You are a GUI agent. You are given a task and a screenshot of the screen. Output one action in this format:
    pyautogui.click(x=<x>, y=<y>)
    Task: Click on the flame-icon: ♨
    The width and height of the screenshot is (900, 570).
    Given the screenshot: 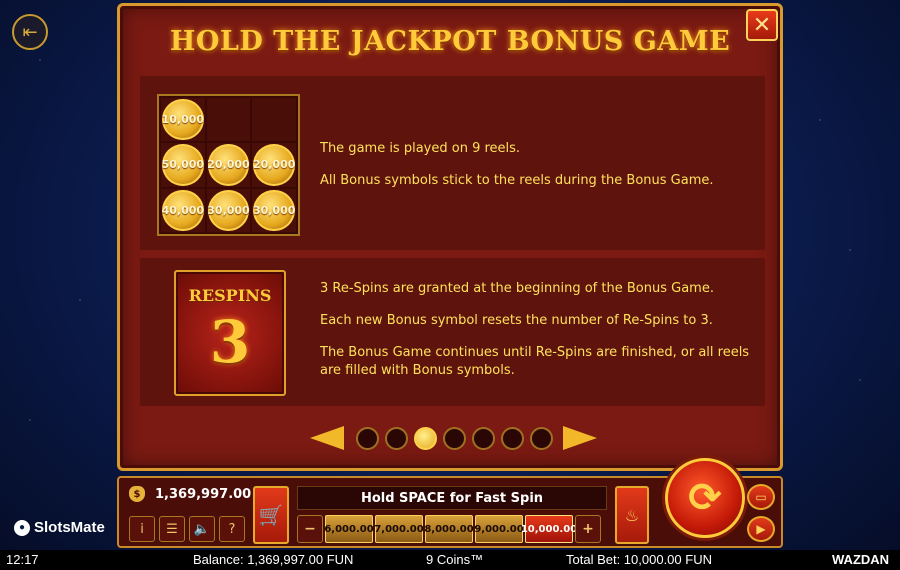 What is the action you would take?
    pyautogui.click(x=632, y=515)
    